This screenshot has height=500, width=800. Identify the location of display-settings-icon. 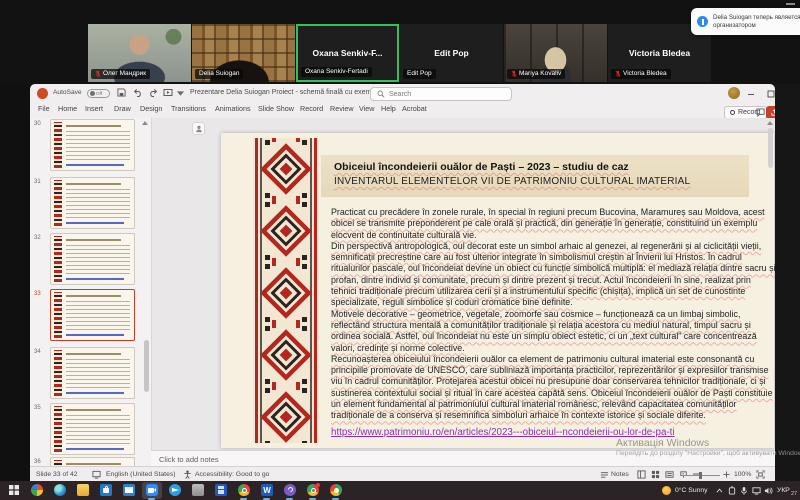
(96, 474).